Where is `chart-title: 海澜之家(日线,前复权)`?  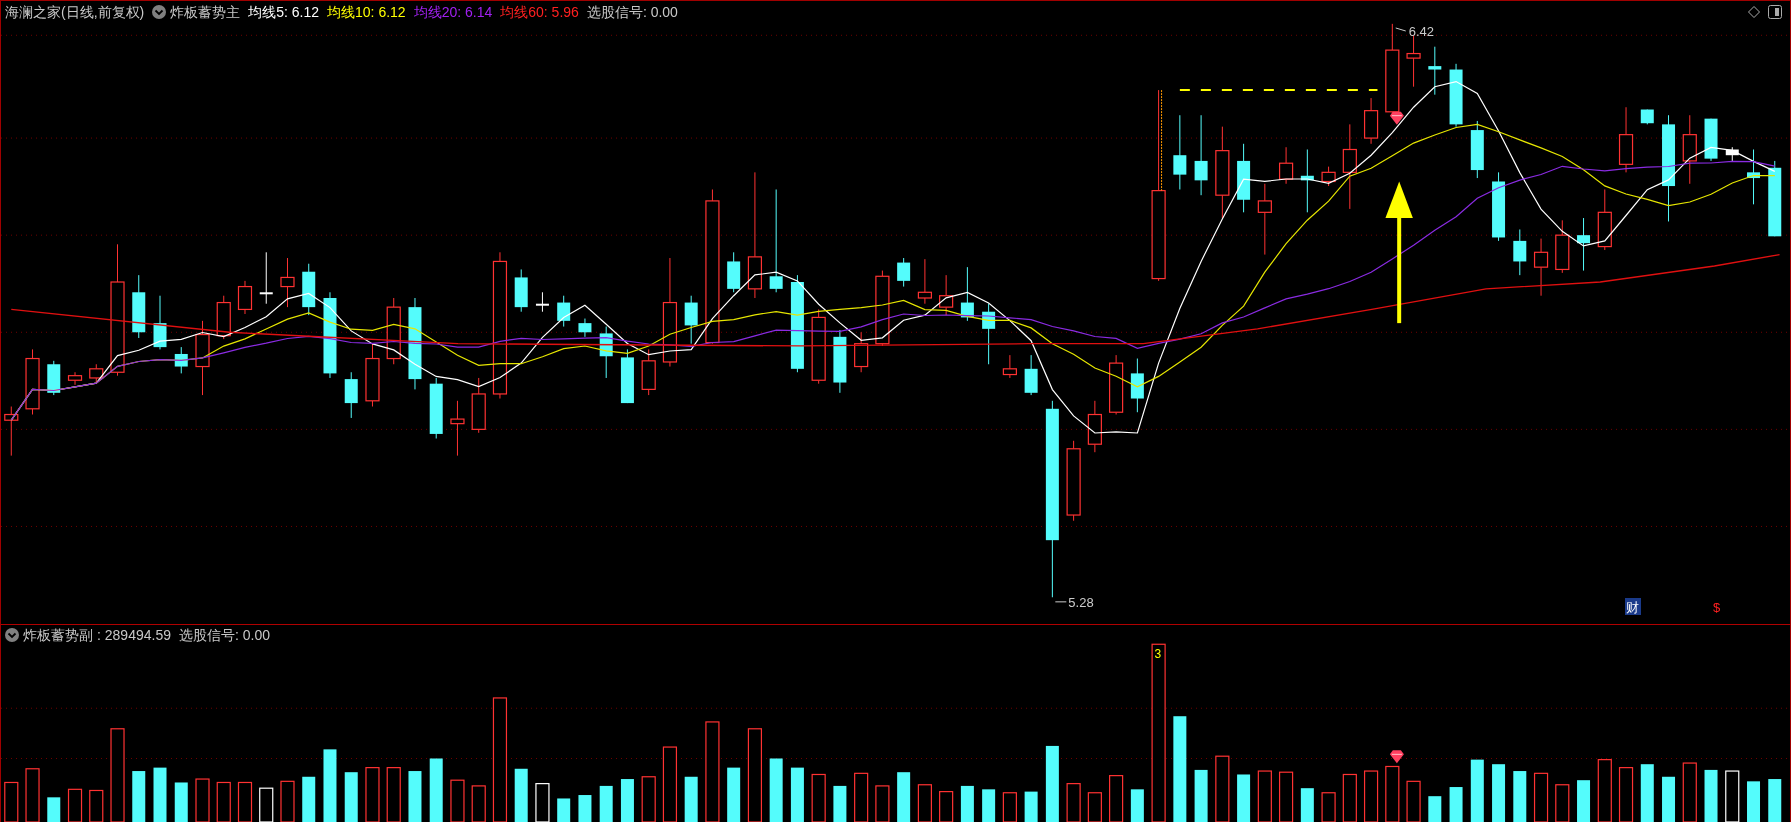 chart-title: 海澜之家(日线,前复权) is located at coordinates (75, 12).